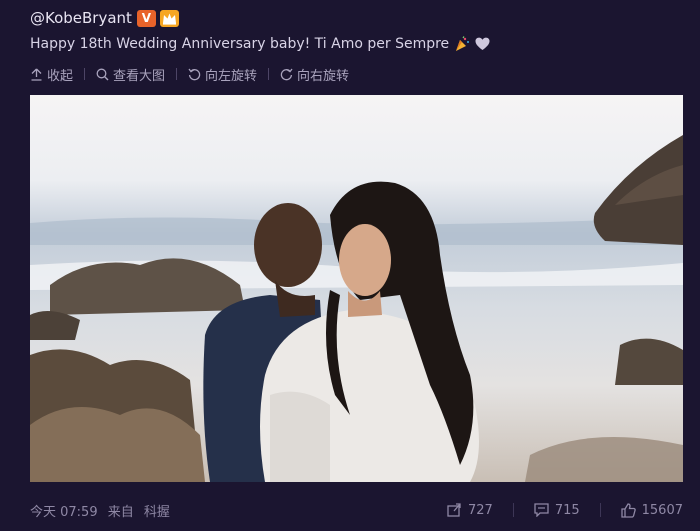 The width and height of the screenshot is (700, 531). What do you see at coordinates (567, 510) in the screenshot?
I see `comment-count: 715` at bounding box center [567, 510].